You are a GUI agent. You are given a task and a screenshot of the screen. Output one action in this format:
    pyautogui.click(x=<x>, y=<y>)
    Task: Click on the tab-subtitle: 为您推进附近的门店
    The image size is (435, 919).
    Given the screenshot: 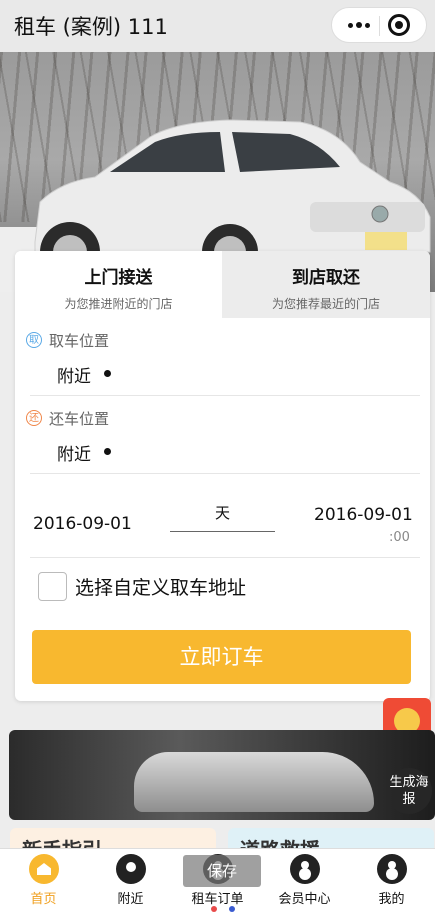 What is the action you would take?
    pyautogui.click(x=118, y=304)
    